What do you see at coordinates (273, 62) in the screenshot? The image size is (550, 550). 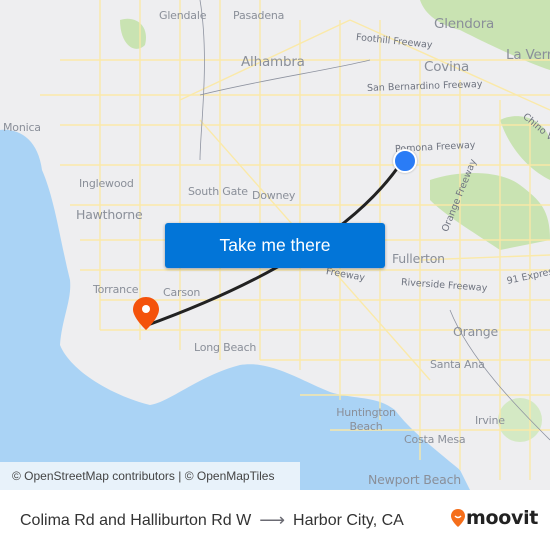 I see `city-label: Alhambra` at bounding box center [273, 62].